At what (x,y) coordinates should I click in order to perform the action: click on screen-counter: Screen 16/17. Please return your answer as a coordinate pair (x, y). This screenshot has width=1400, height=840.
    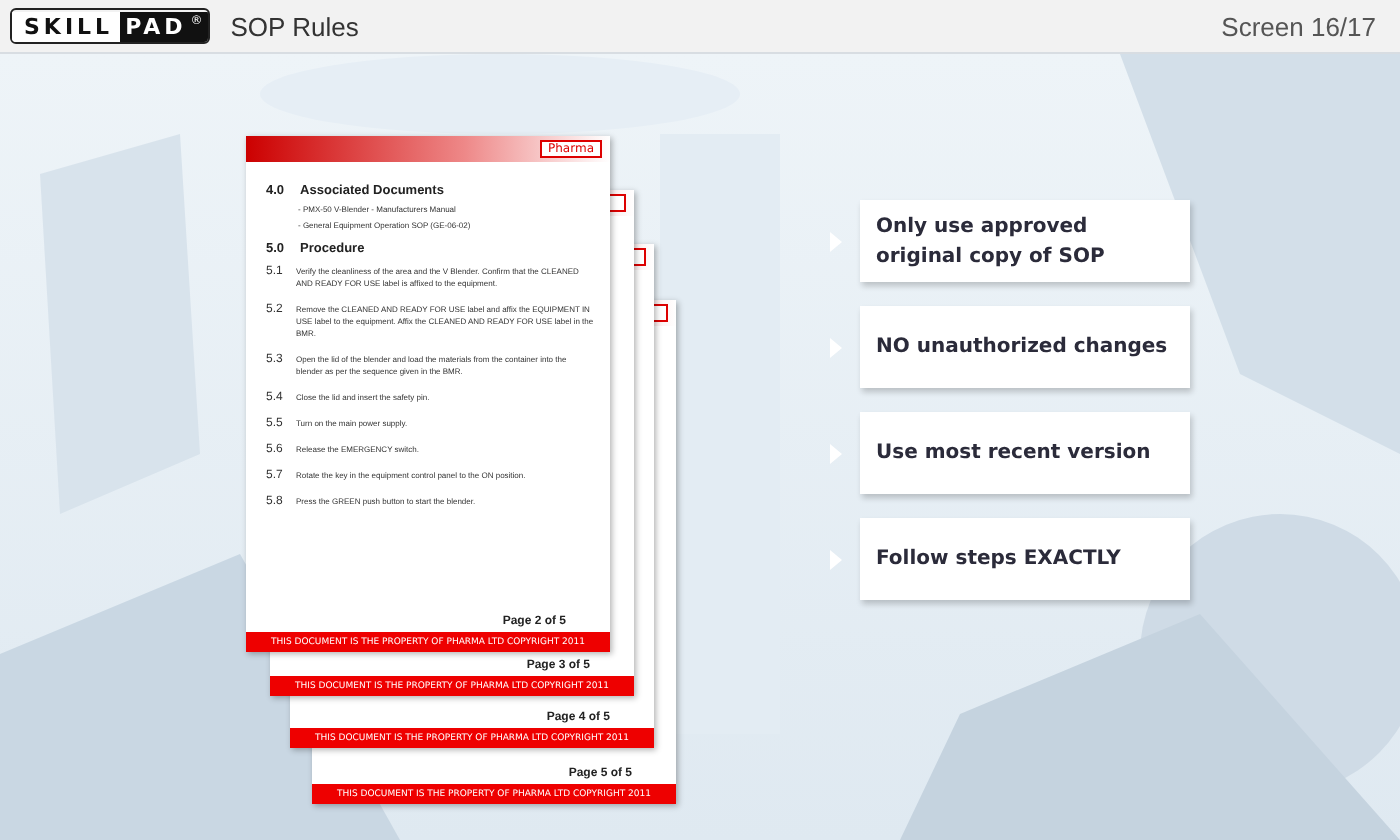
    Looking at the image, I should click on (1298, 26).